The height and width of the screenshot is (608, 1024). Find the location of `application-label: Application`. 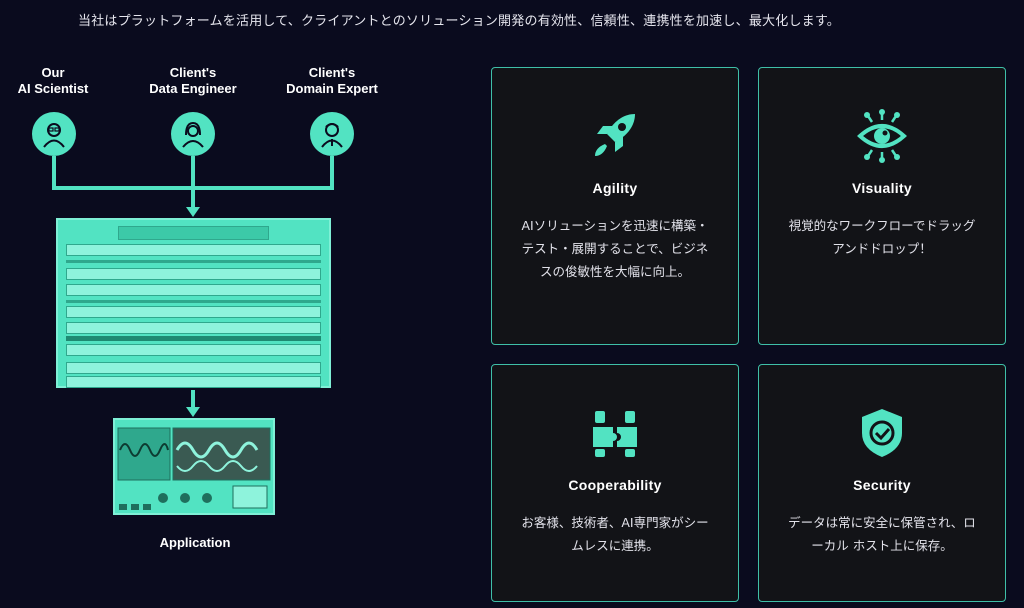

application-label: Application is located at coordinates (195, 542).